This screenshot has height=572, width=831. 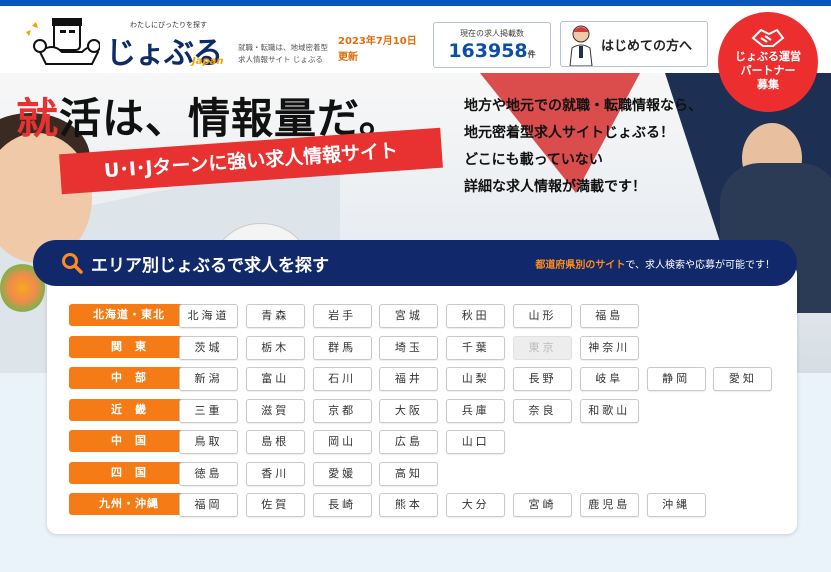 What do you see at coordinates (38, 118) in the screenshot?
I see `hero-headline-accent: 就` at bounding box center [38, 118].